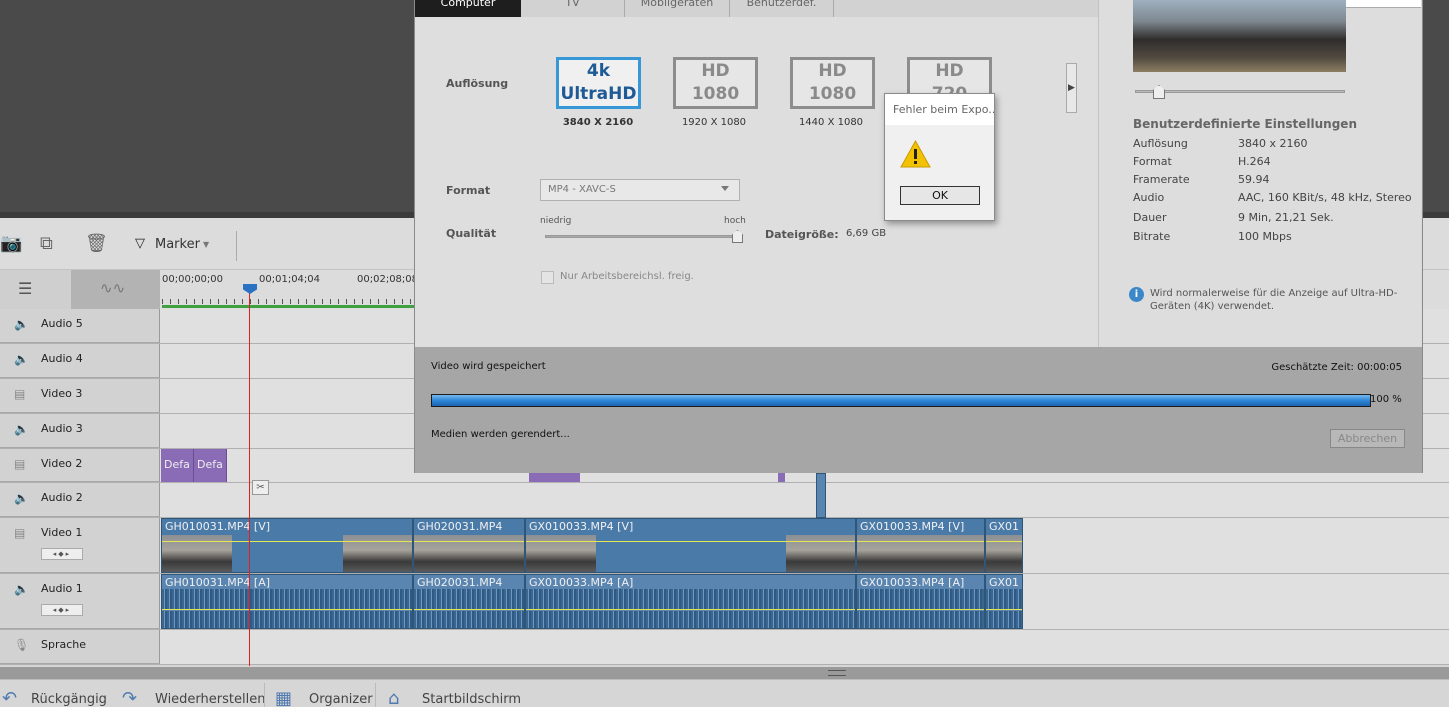 The width and height of the screenshot is (1449, 707). I want to click on timeline-scrollbar, so click(724, 673).